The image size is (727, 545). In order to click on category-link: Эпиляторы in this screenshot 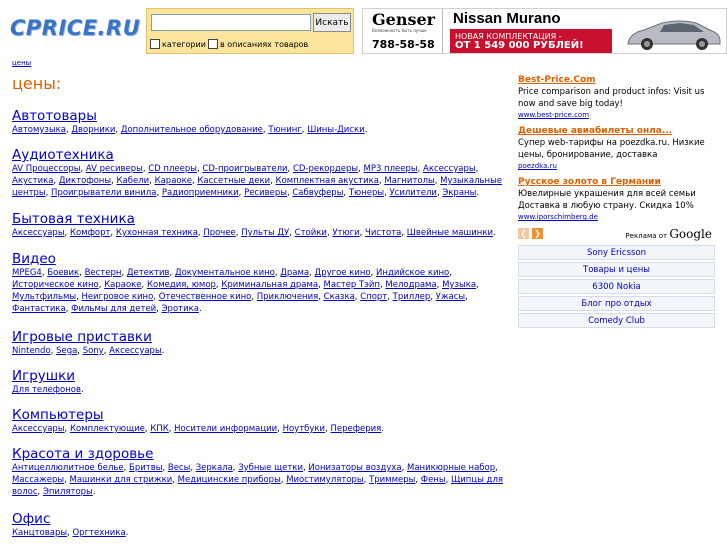, I will do `click(68, 492)`.